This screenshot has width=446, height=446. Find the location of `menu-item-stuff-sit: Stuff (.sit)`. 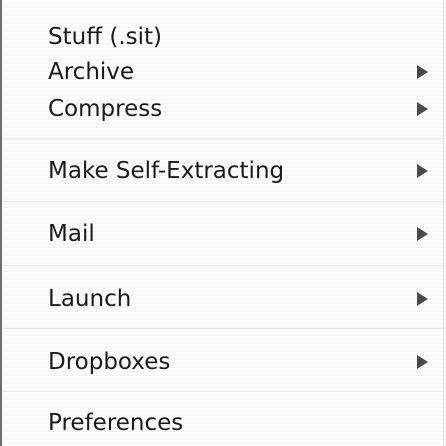

menu-item-stuff-sit: Stuff (.sit) is located at coordinates (223, 37).